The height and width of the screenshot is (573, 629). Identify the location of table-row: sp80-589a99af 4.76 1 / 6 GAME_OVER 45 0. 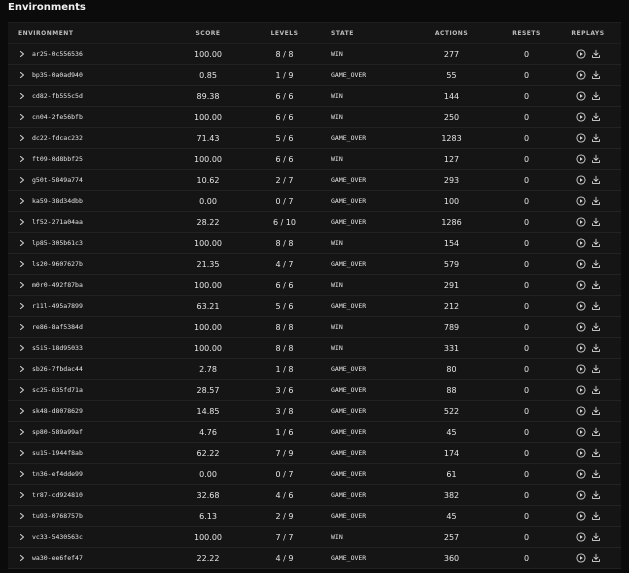
(314, 432).